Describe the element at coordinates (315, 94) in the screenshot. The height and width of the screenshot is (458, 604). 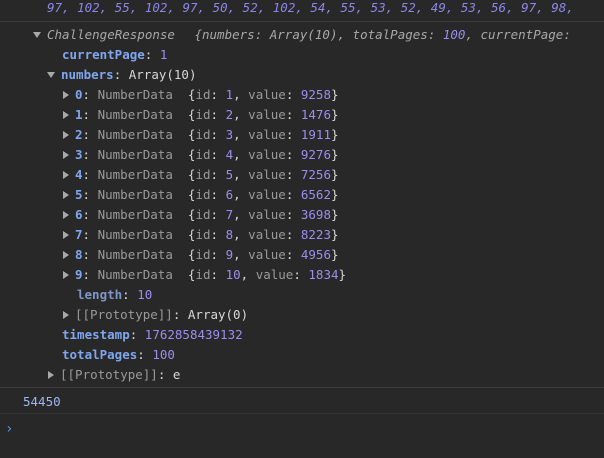
I see `item-value: 9258` at that location.